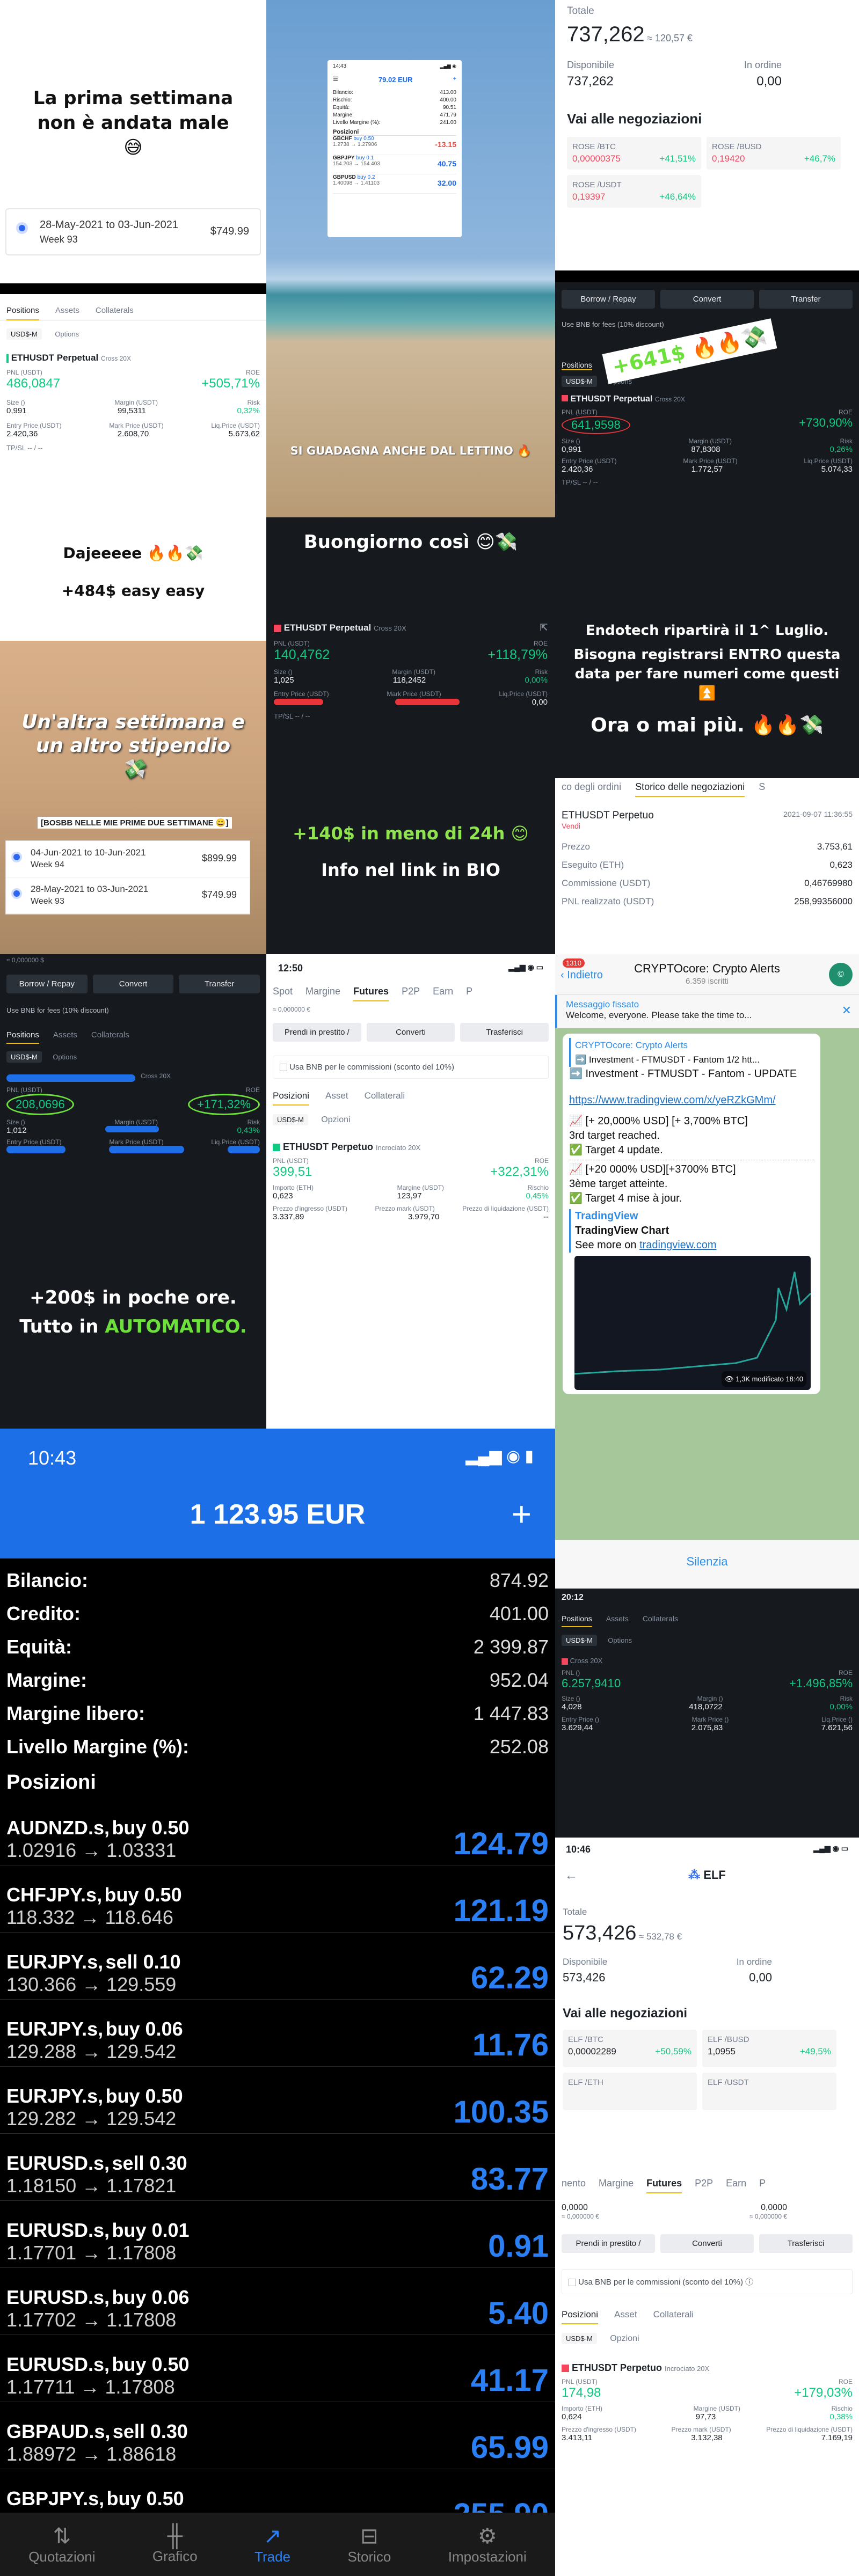 The height and width of the screenshot is (2576, 859). What do you see at coordinates (22, 313) in the screenshot?
I see `tab-positions: Positions` at bounding box center [22, 313].